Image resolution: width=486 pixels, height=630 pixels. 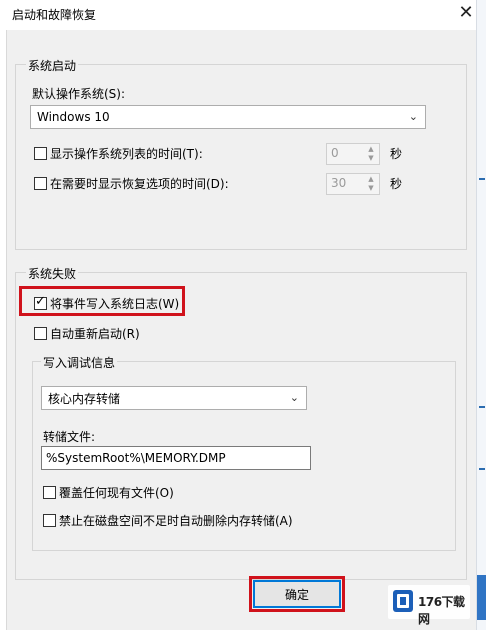 What do you see at coordinates (228, 117) in the screenshot?
I see `default-os-select: Windows 10 ⌄` at bounding box center [228, 117].